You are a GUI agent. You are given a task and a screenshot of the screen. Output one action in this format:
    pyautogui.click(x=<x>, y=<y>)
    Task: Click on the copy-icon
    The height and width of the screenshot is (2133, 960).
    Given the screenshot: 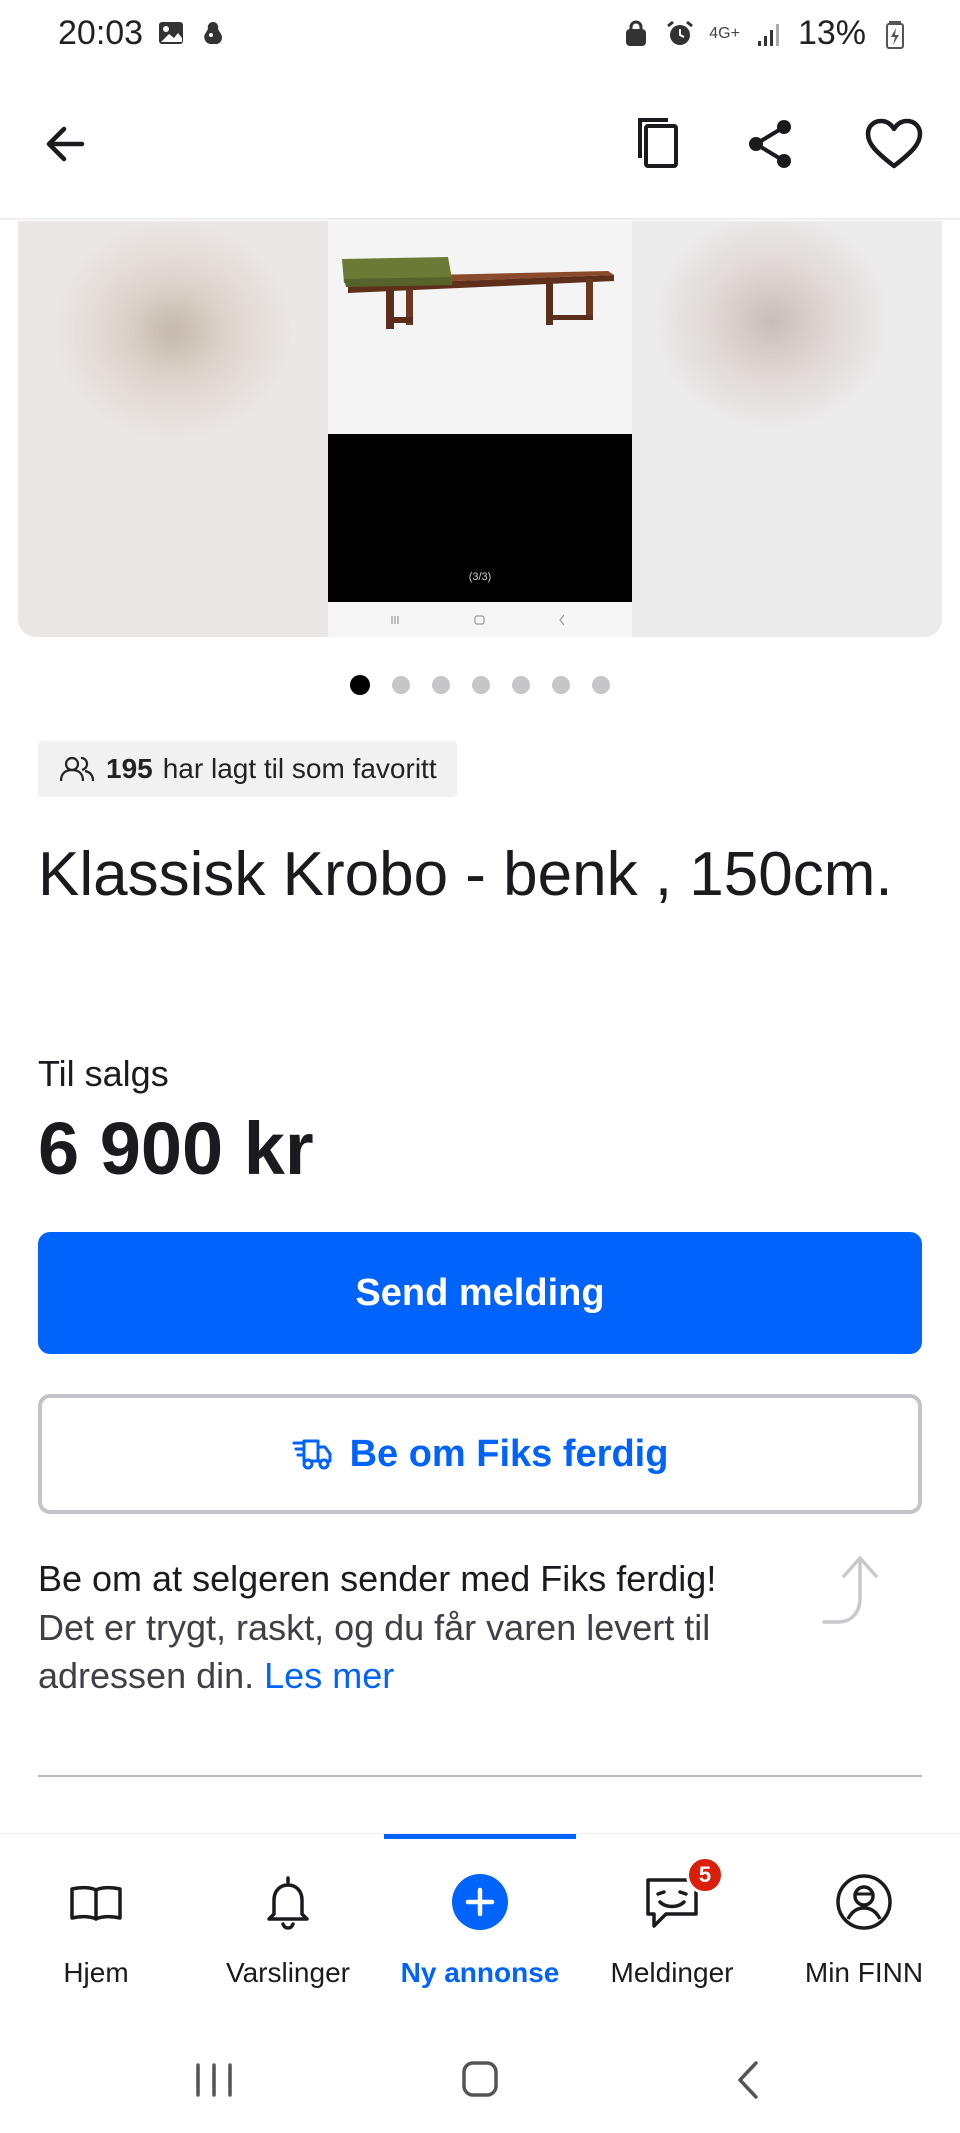 What is the action you would take?
    pyautogui.click(x=660, y=144)
    